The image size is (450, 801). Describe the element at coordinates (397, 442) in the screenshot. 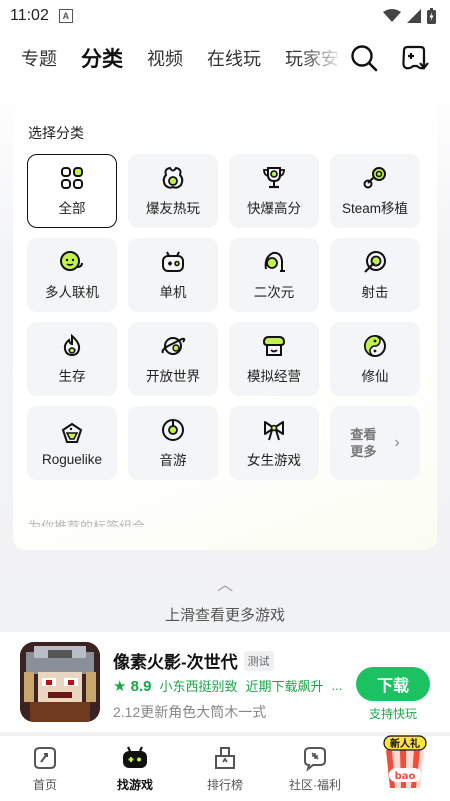

I see `chevron-right-icon: ›` at that location.